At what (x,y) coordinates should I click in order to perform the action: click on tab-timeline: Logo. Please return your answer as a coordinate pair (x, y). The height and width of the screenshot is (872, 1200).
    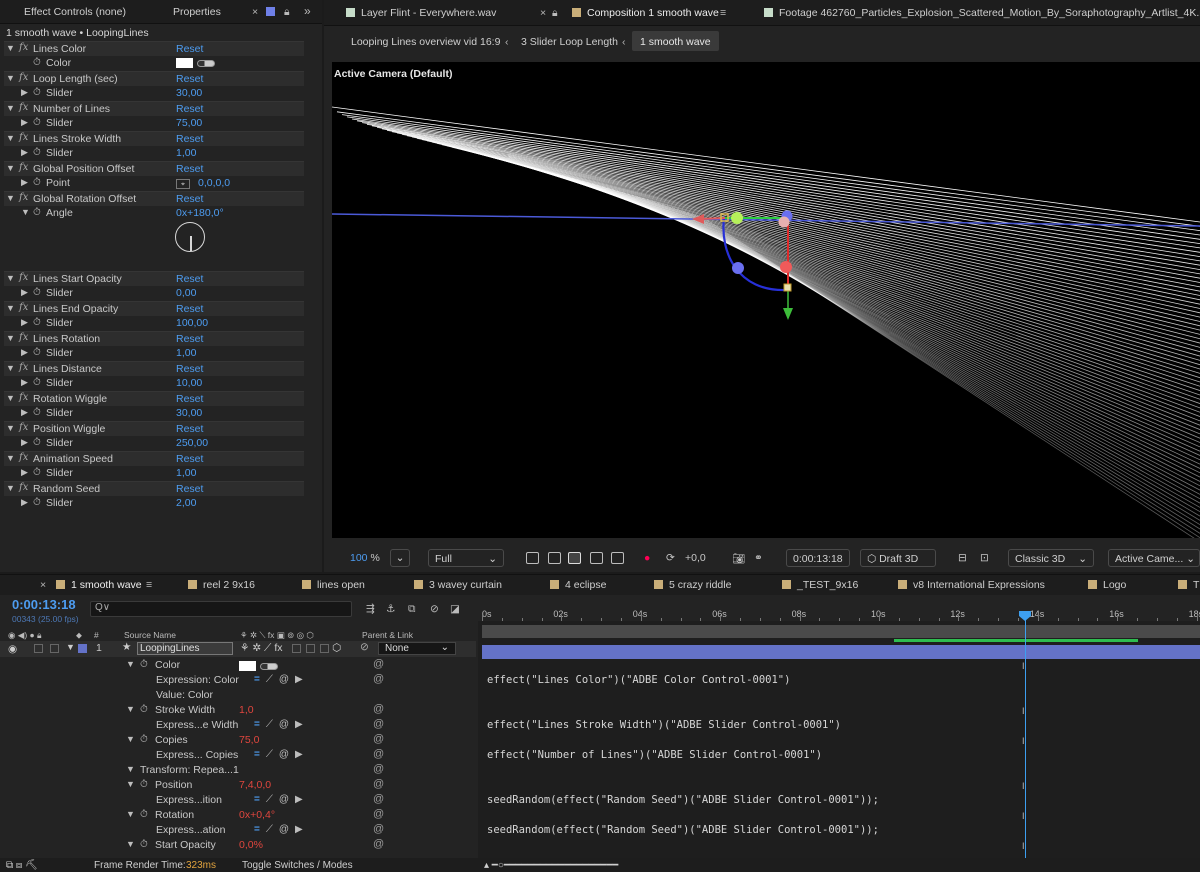
    Looking at the image, I should click on (1107, 585).